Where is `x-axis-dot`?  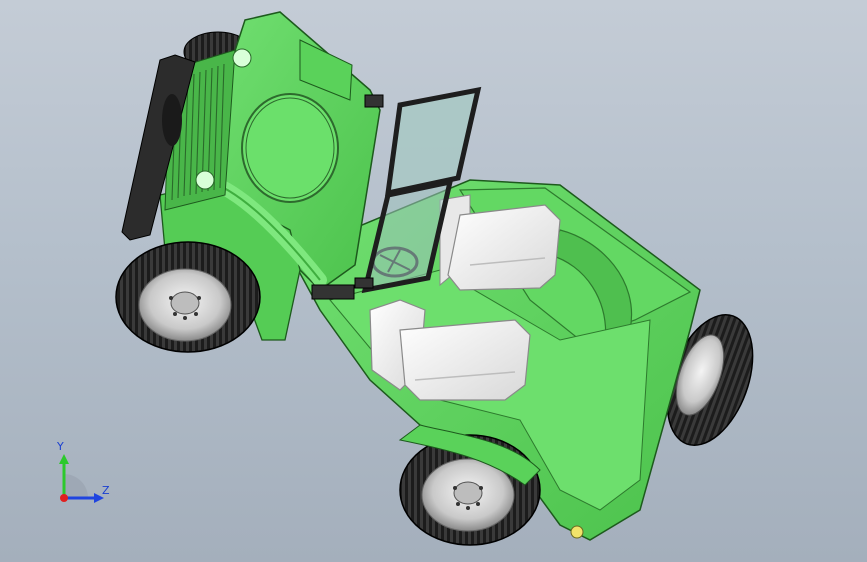
x-axis-dot is located at coordinates (64, 498).